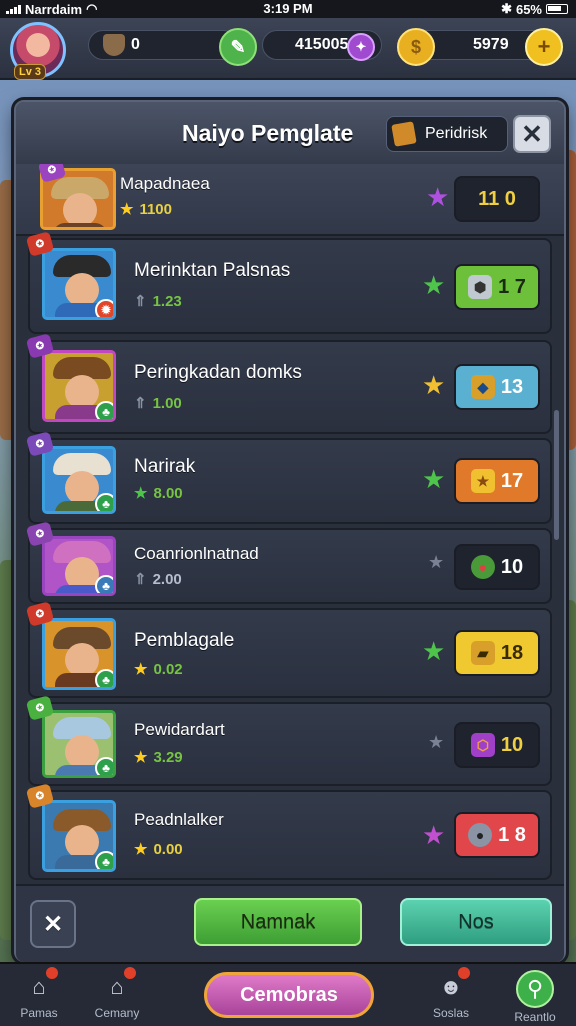 Image resolution: width=576 pixels, height=1026 pixels. I want to click on row-sub: ★ 8.00, so click(158, 493).